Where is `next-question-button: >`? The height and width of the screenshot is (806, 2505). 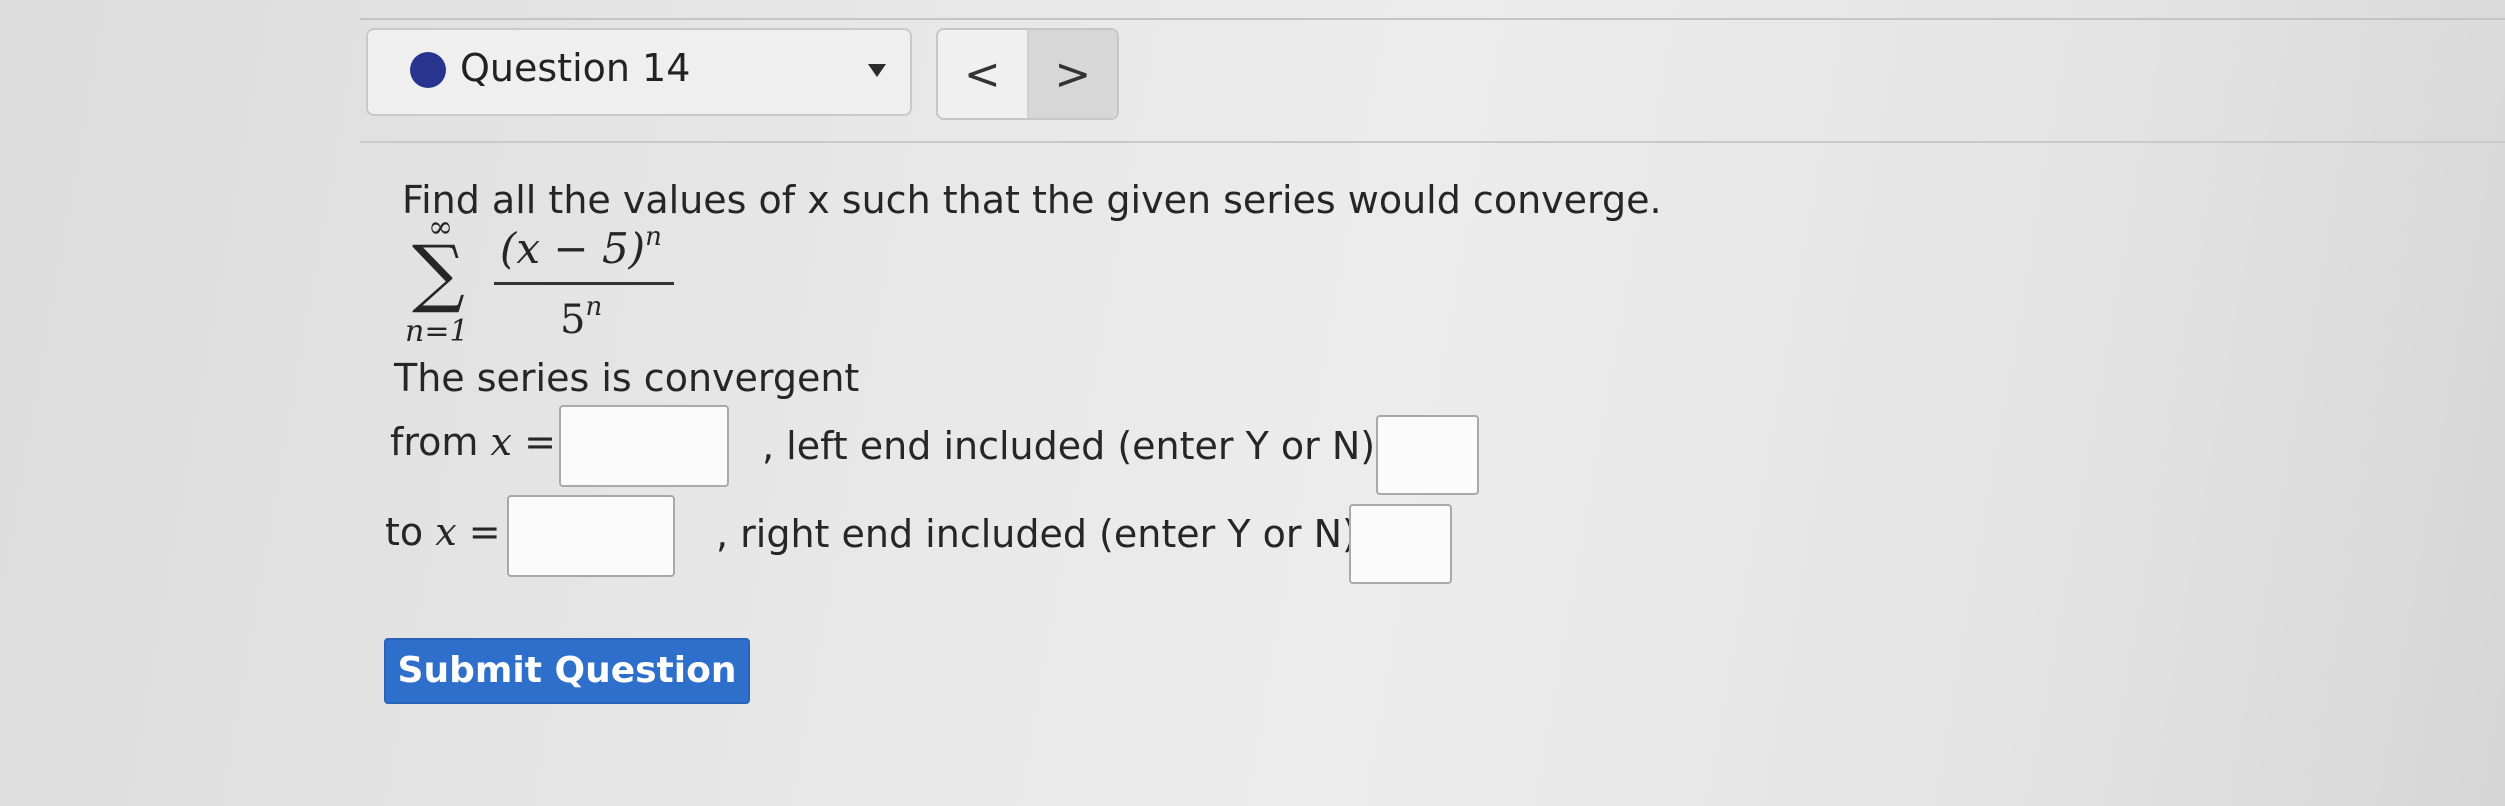
next-question-button: > is located at coordinates (1072, 74).